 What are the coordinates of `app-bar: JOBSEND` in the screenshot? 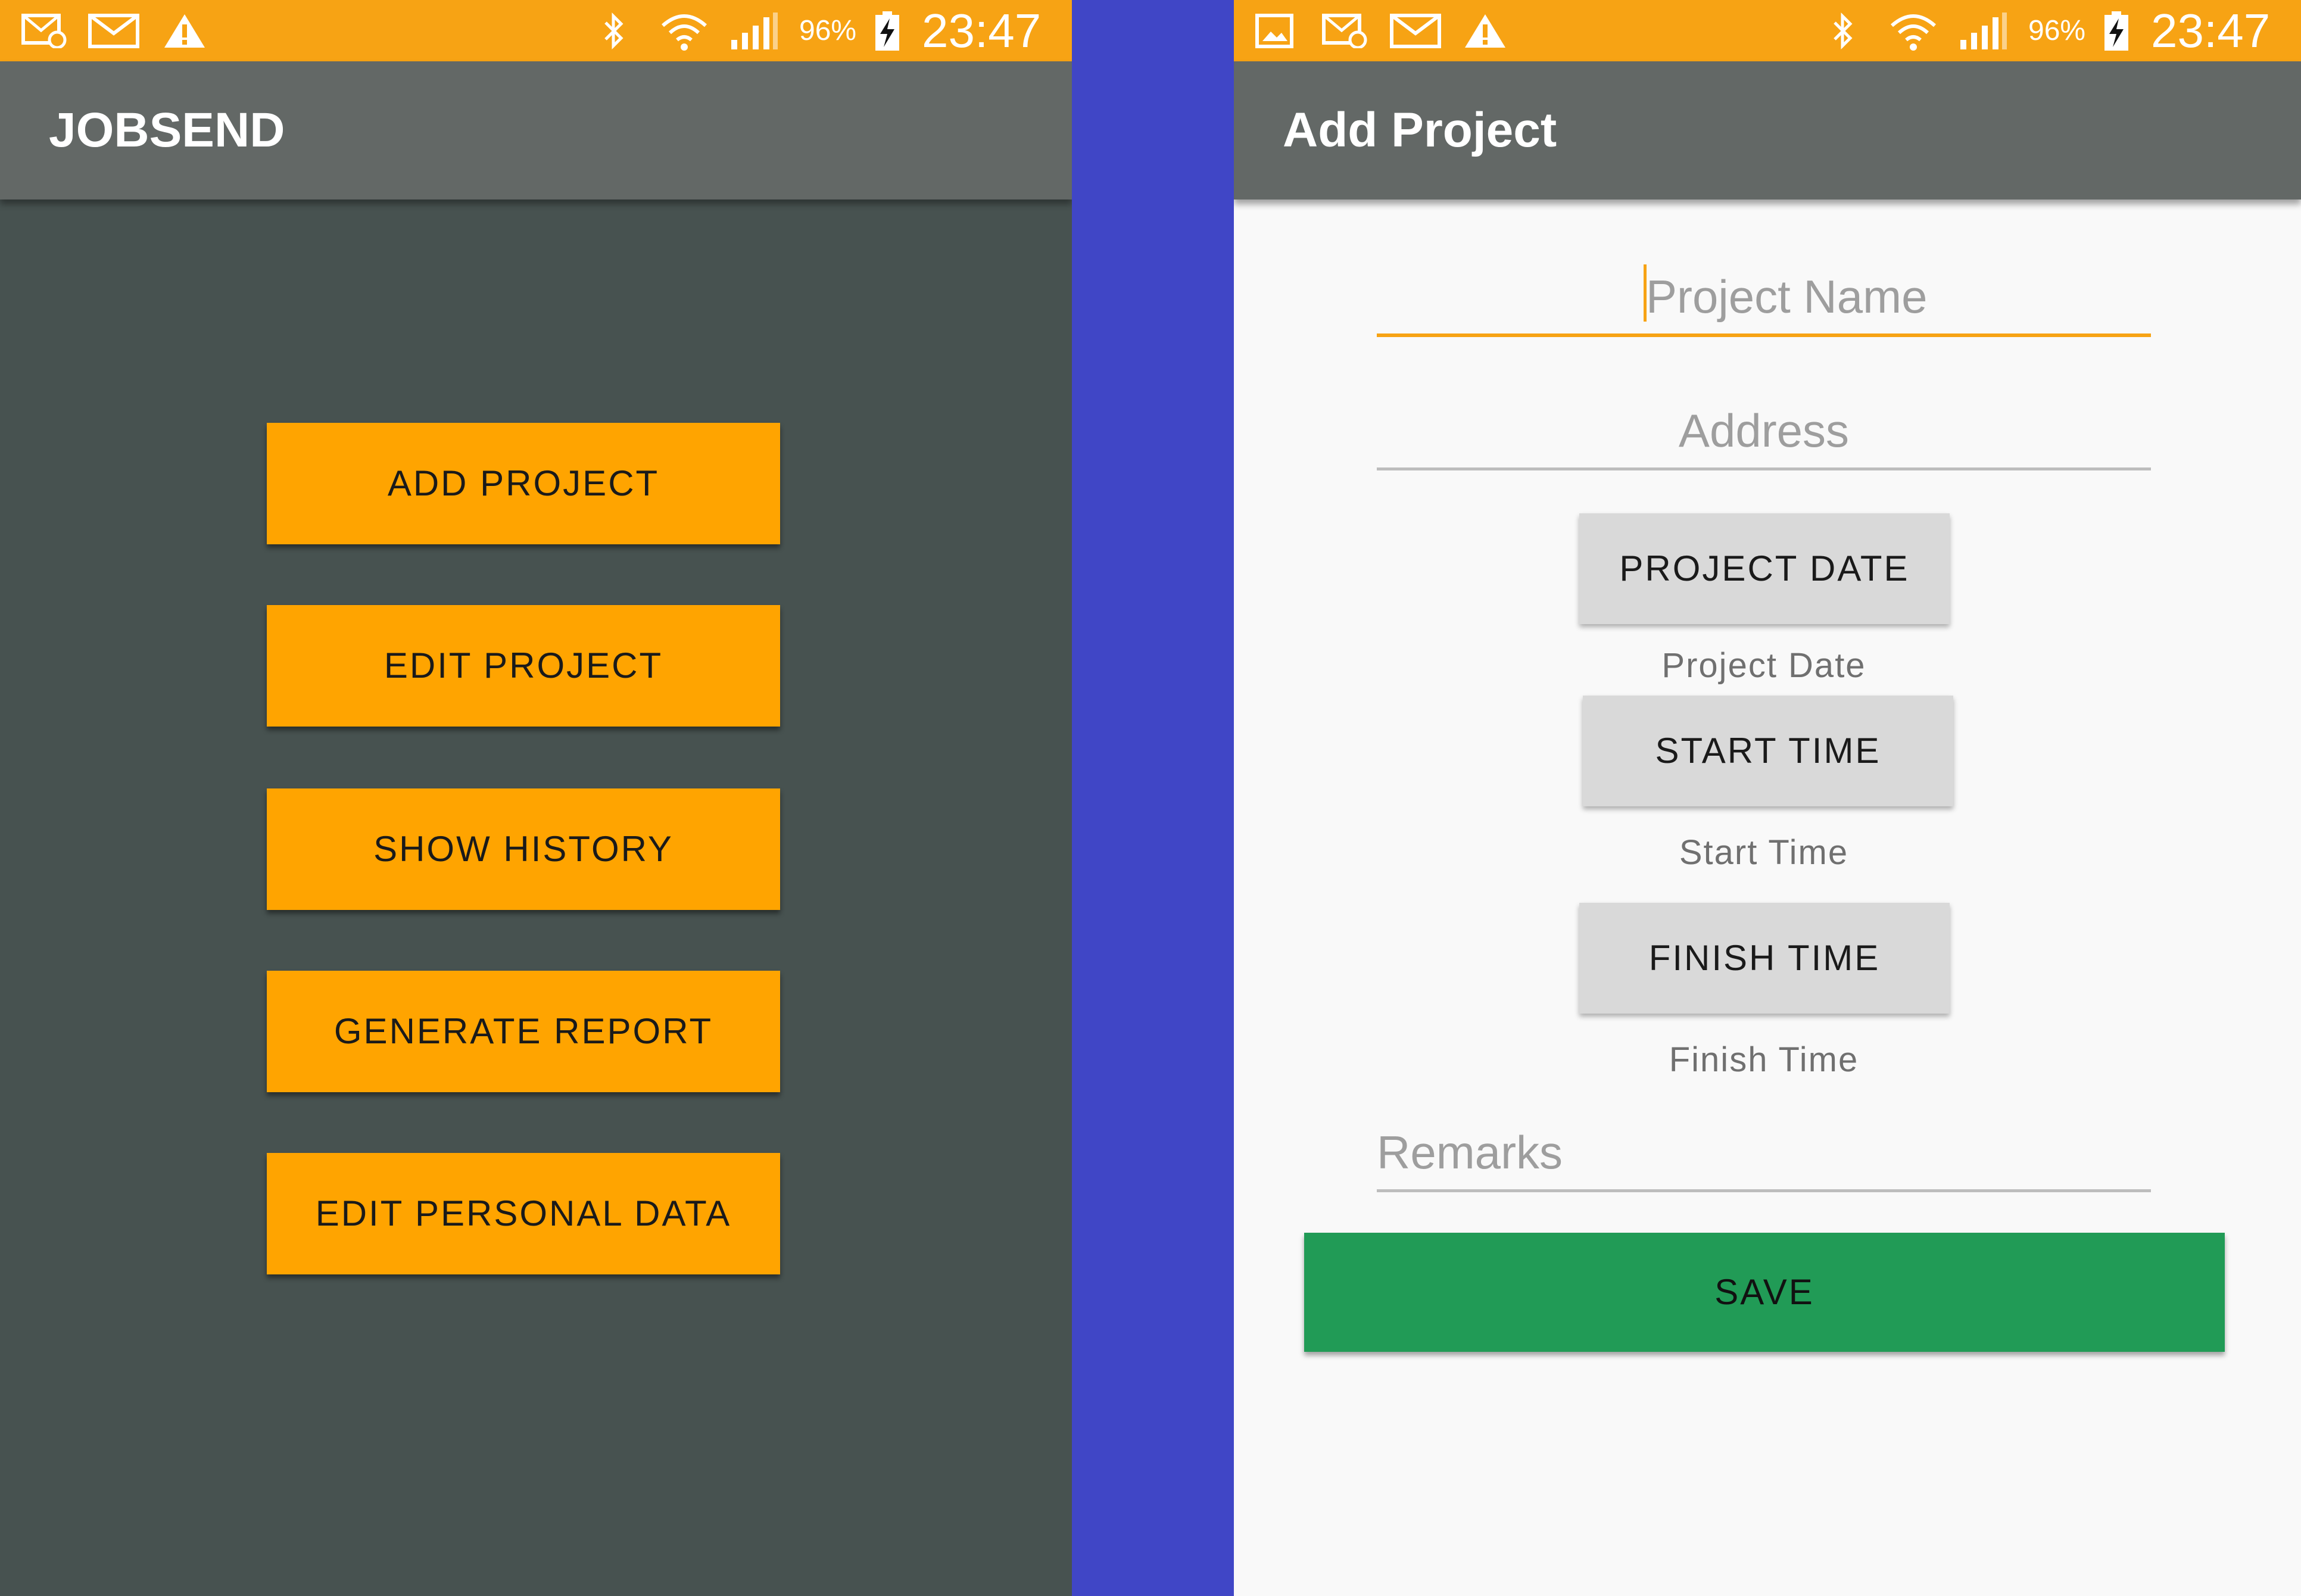 It's located at (536, 130).